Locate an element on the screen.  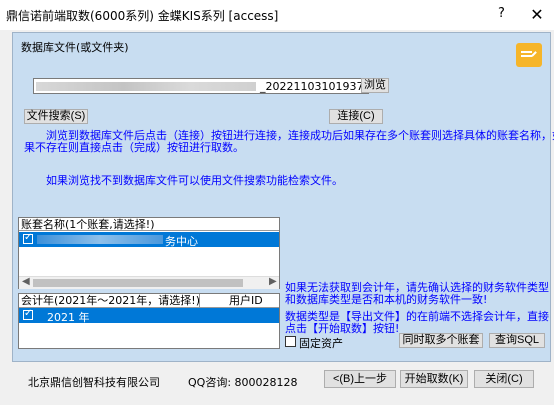
note-icon is located at coordinates (529, 55).